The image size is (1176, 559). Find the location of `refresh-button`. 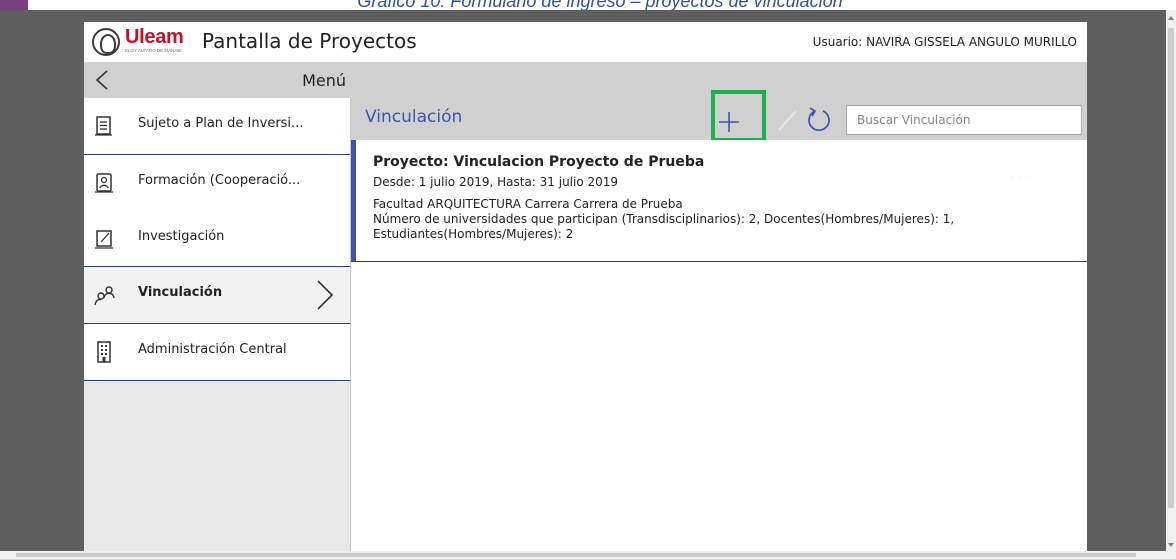

refresh-button is located at coordinates (819, 120).